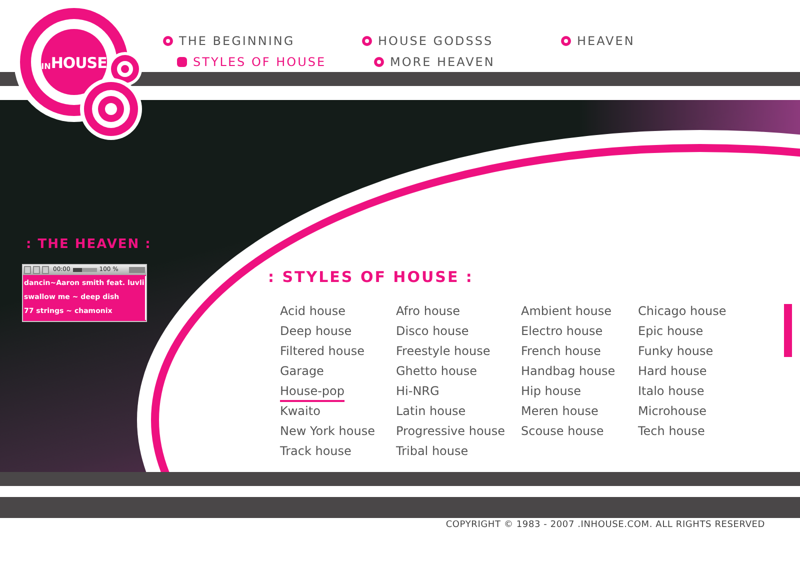 Image resolution: width=800 pixels, height=579 pixels. I want to click on style-link: Scouse house, so click(562, 430).